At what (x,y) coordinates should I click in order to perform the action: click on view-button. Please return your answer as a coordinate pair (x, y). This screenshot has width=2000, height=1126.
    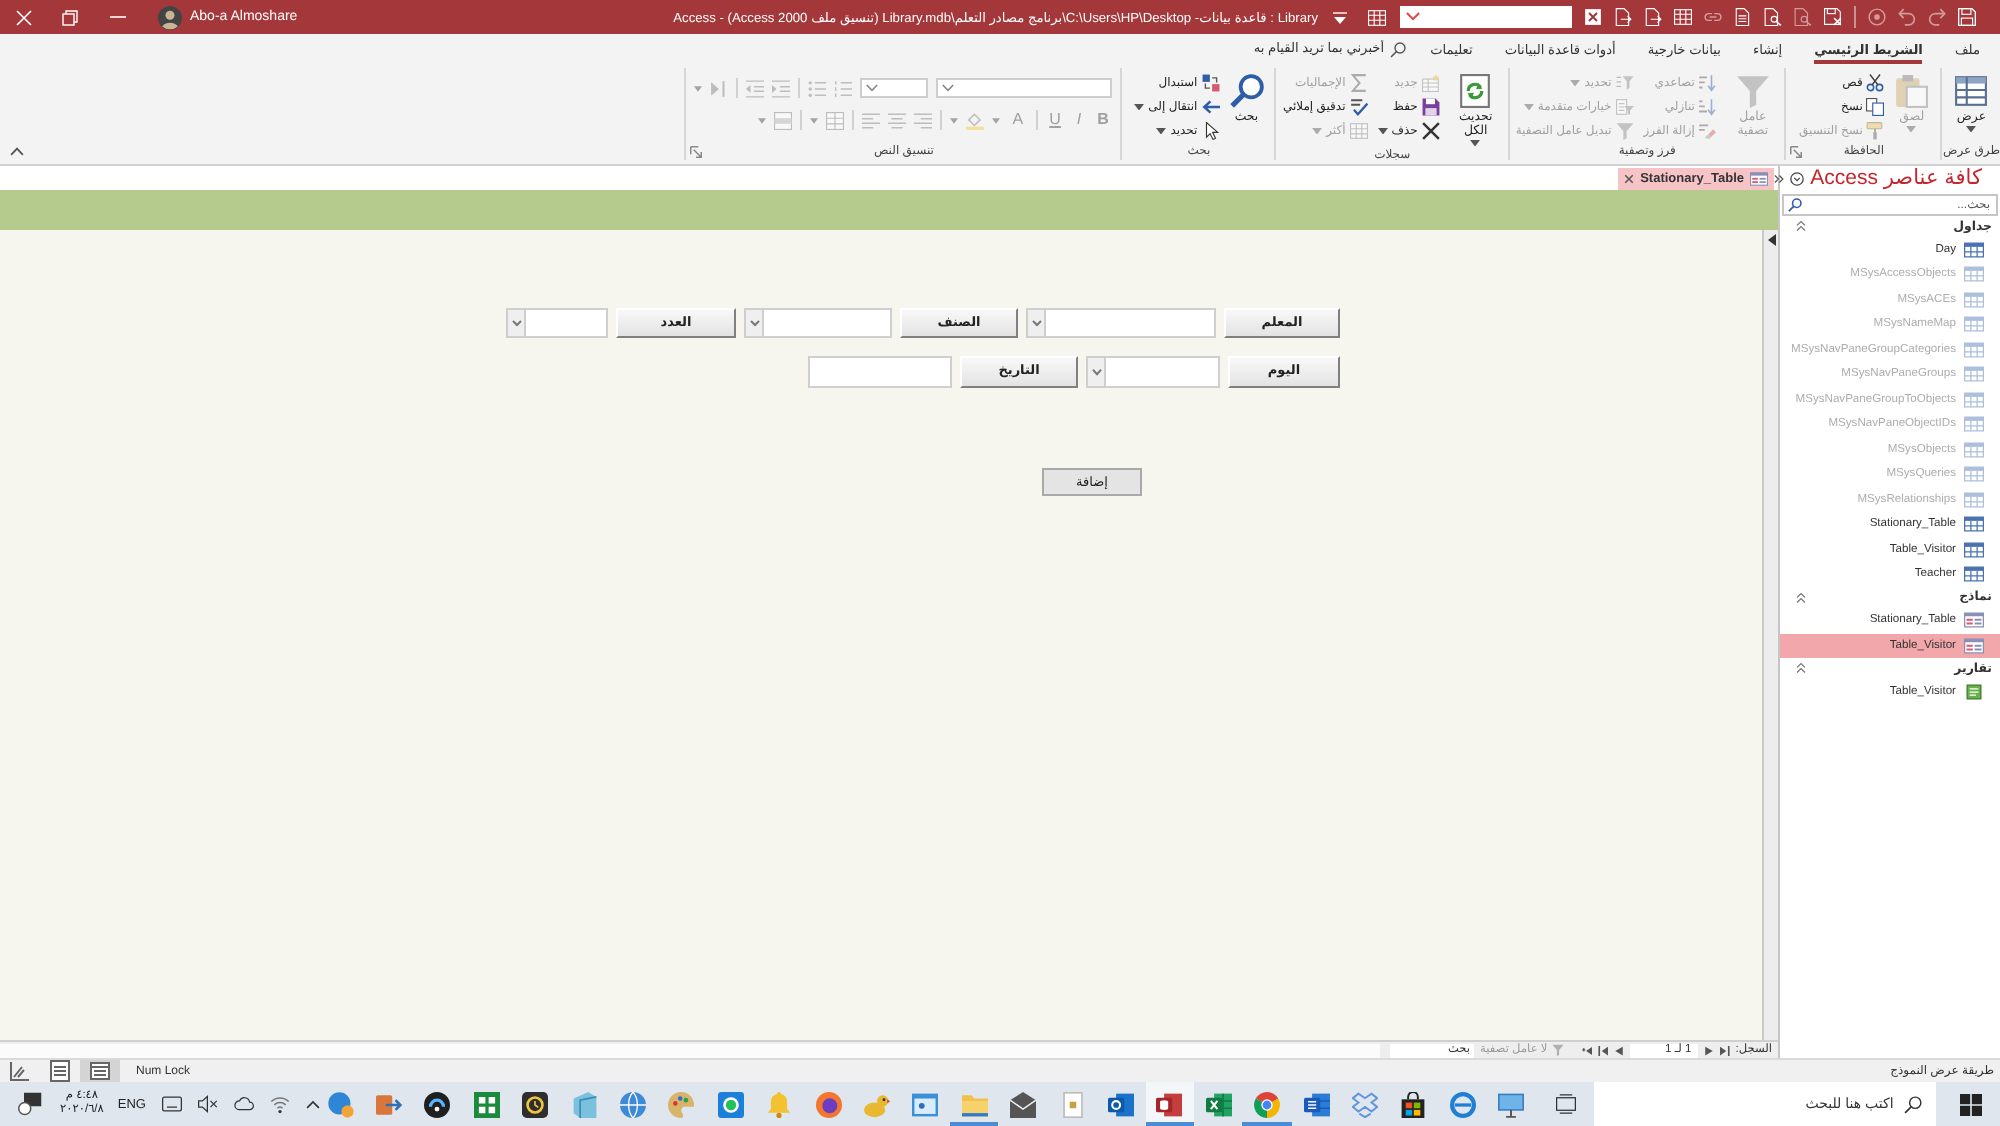
    Looking at the image, I should click on (100, 1071).